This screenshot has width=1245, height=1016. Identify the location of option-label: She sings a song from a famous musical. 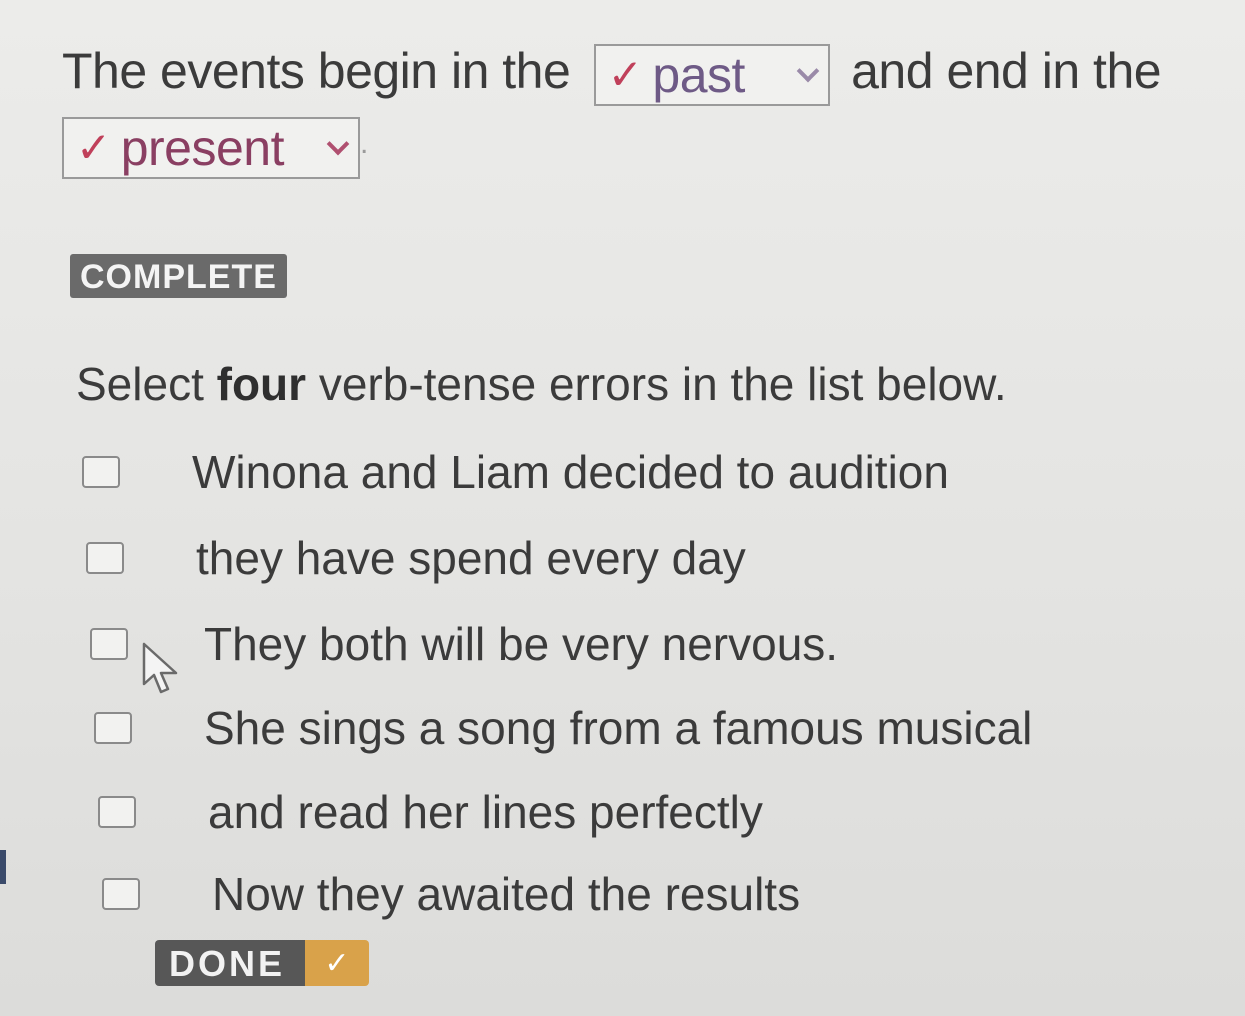
(618, 728).